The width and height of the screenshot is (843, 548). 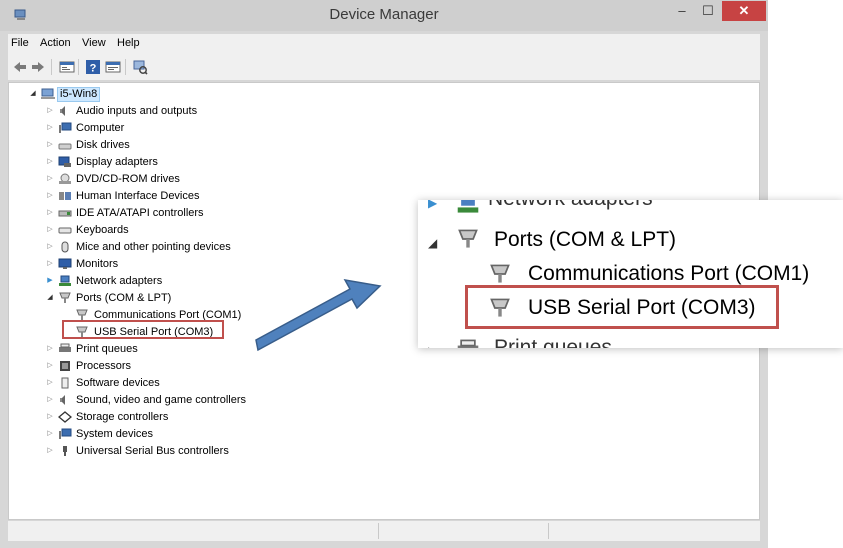 What do you see at coordinates (744, 11) in the screenshot?
I see `close-button: ✕` at bounding box center [744, 11].